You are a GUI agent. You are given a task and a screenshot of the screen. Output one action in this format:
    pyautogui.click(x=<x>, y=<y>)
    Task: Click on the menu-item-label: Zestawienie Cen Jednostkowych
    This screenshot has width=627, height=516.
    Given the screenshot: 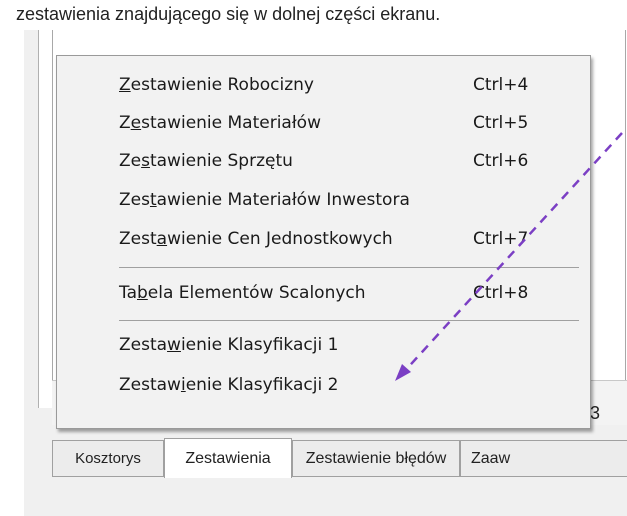 What is the action you would take?
    pyautogui.click(x=256, y=239)
    